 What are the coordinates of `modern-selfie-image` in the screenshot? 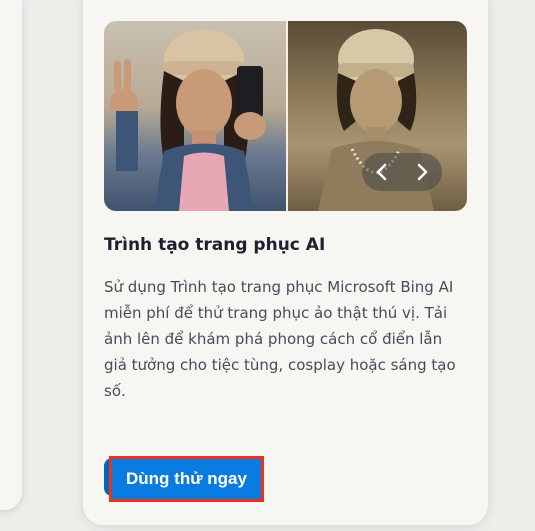 It's located at (195, 116).